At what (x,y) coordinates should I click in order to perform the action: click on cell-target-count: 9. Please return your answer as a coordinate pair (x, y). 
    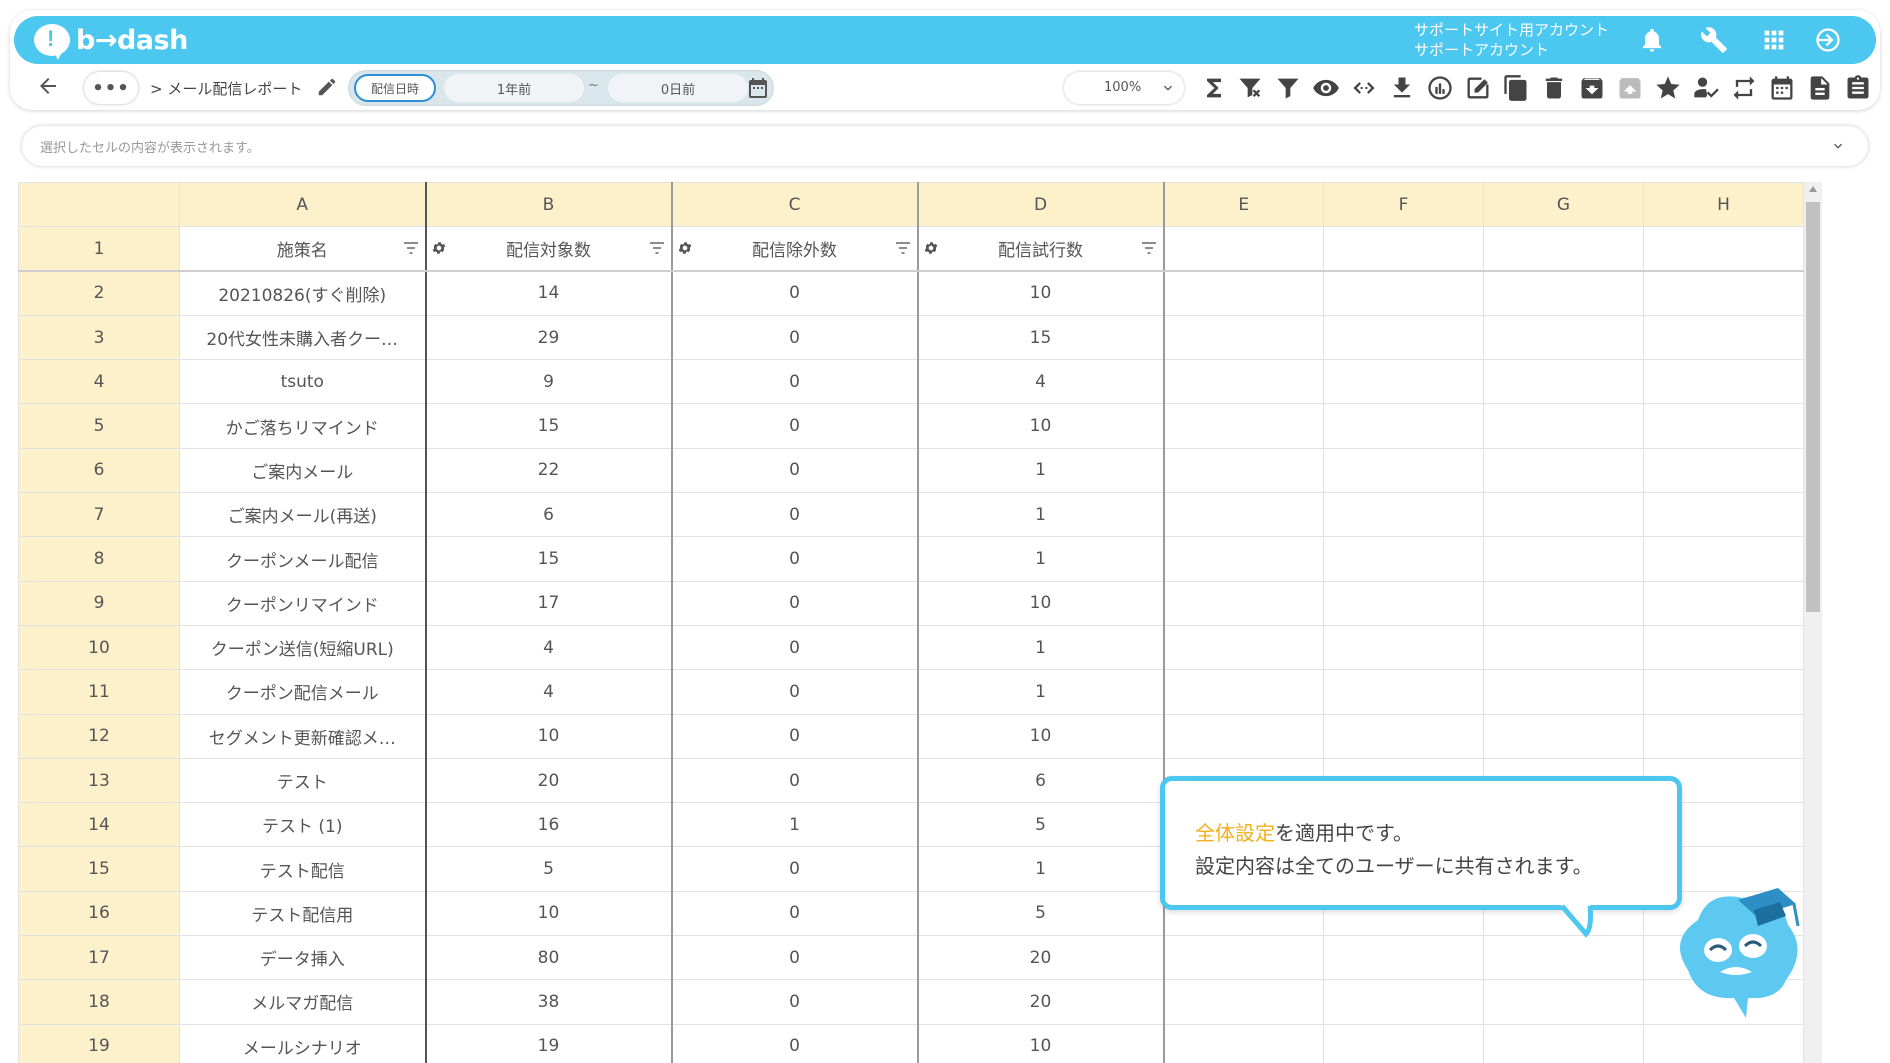
    Looking at the image, I should click on (549, 382).